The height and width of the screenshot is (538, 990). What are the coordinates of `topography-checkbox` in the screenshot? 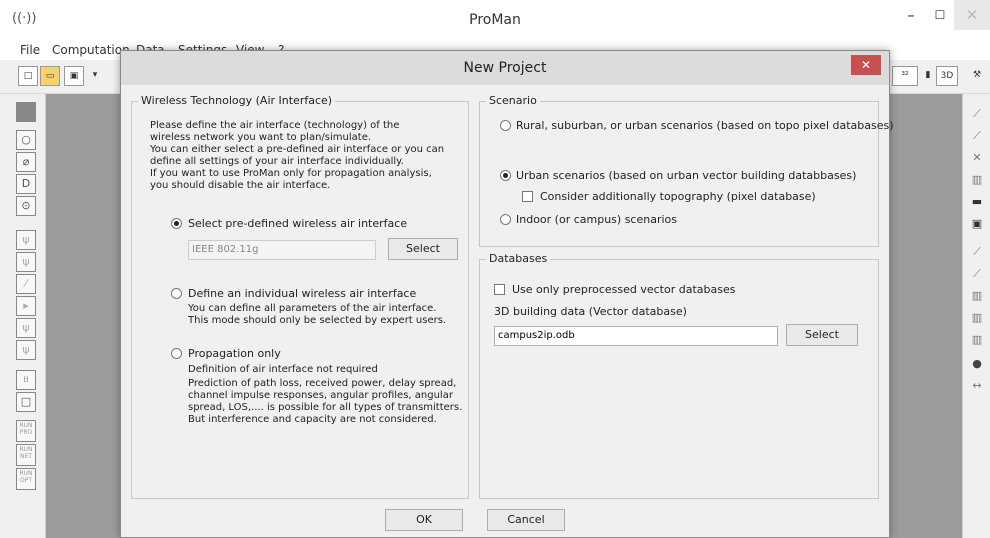 It's located at (527, 196).